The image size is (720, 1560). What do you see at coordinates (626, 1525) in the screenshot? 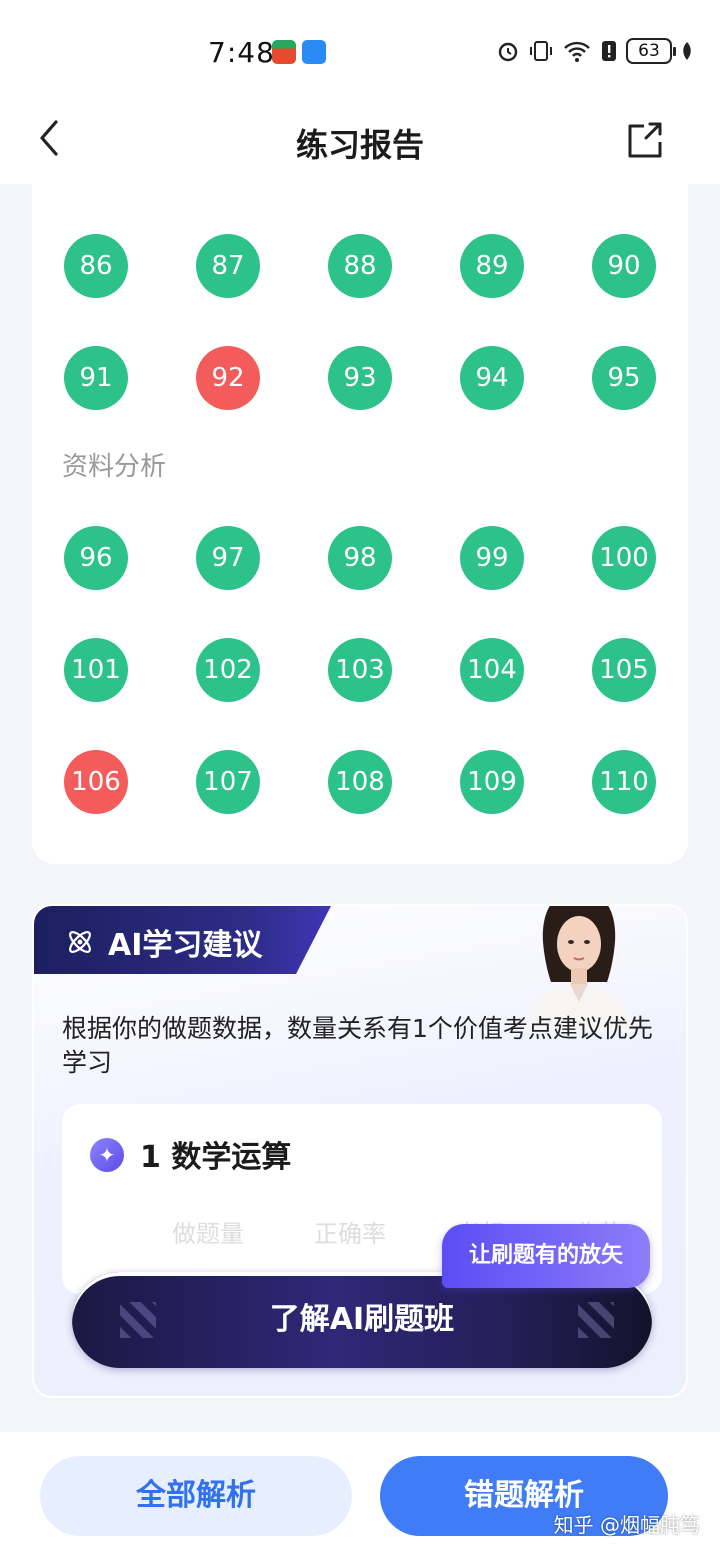
I see `watermark-text: 知乎 @烟幅肫笃` at bounding box center [626, 1525].